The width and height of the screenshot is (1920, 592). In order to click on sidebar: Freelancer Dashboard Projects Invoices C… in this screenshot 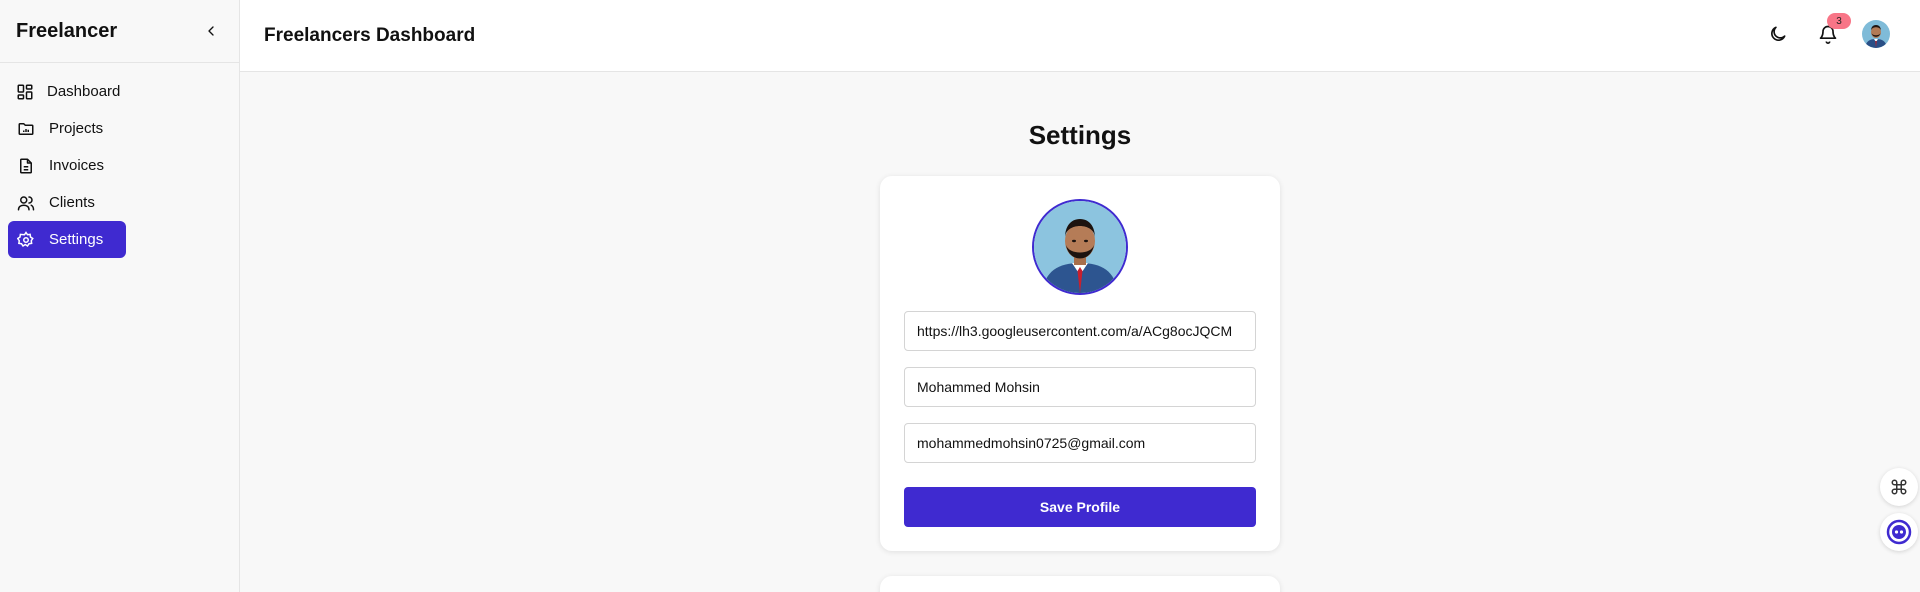, I will do `click(120, 296)`.